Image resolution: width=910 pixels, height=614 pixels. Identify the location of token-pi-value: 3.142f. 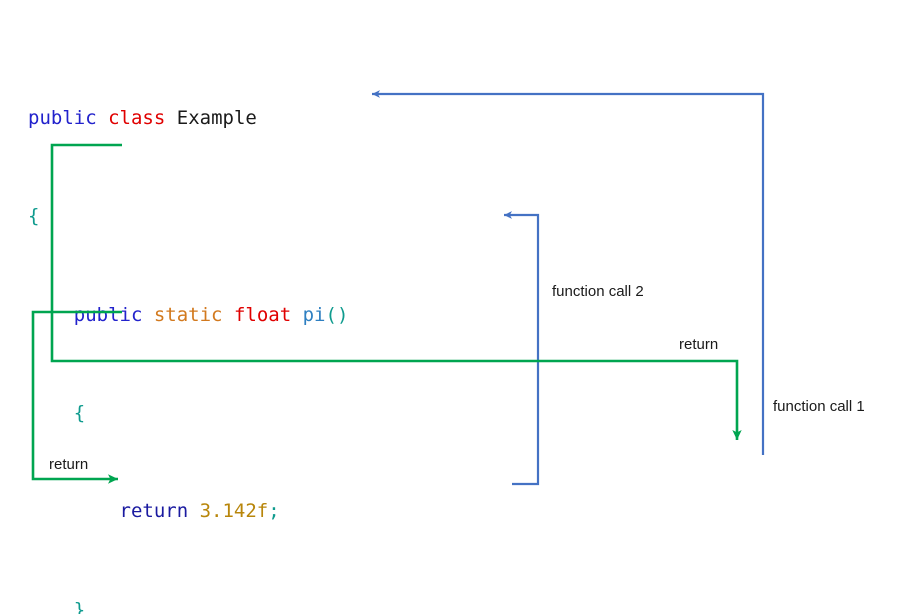
(234, 511).